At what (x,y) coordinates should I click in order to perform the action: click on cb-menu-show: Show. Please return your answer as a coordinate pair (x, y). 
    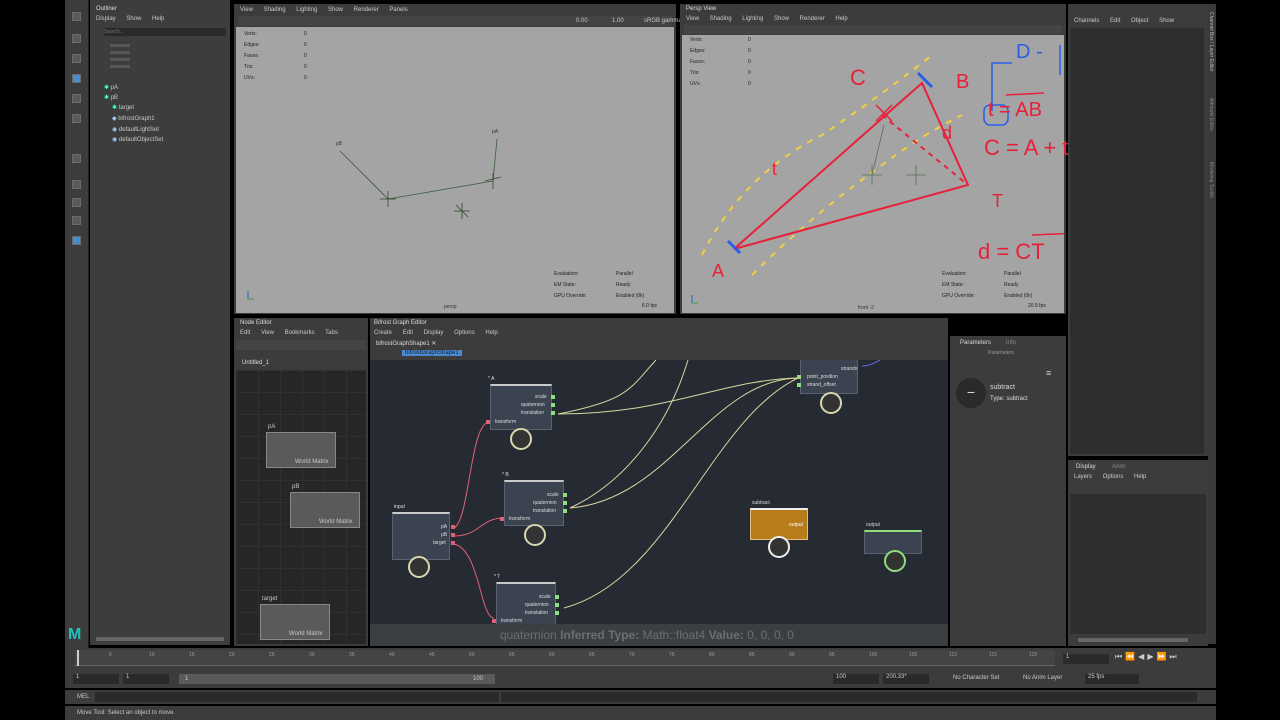
    Looking at the image, I should click on (1166, 21).